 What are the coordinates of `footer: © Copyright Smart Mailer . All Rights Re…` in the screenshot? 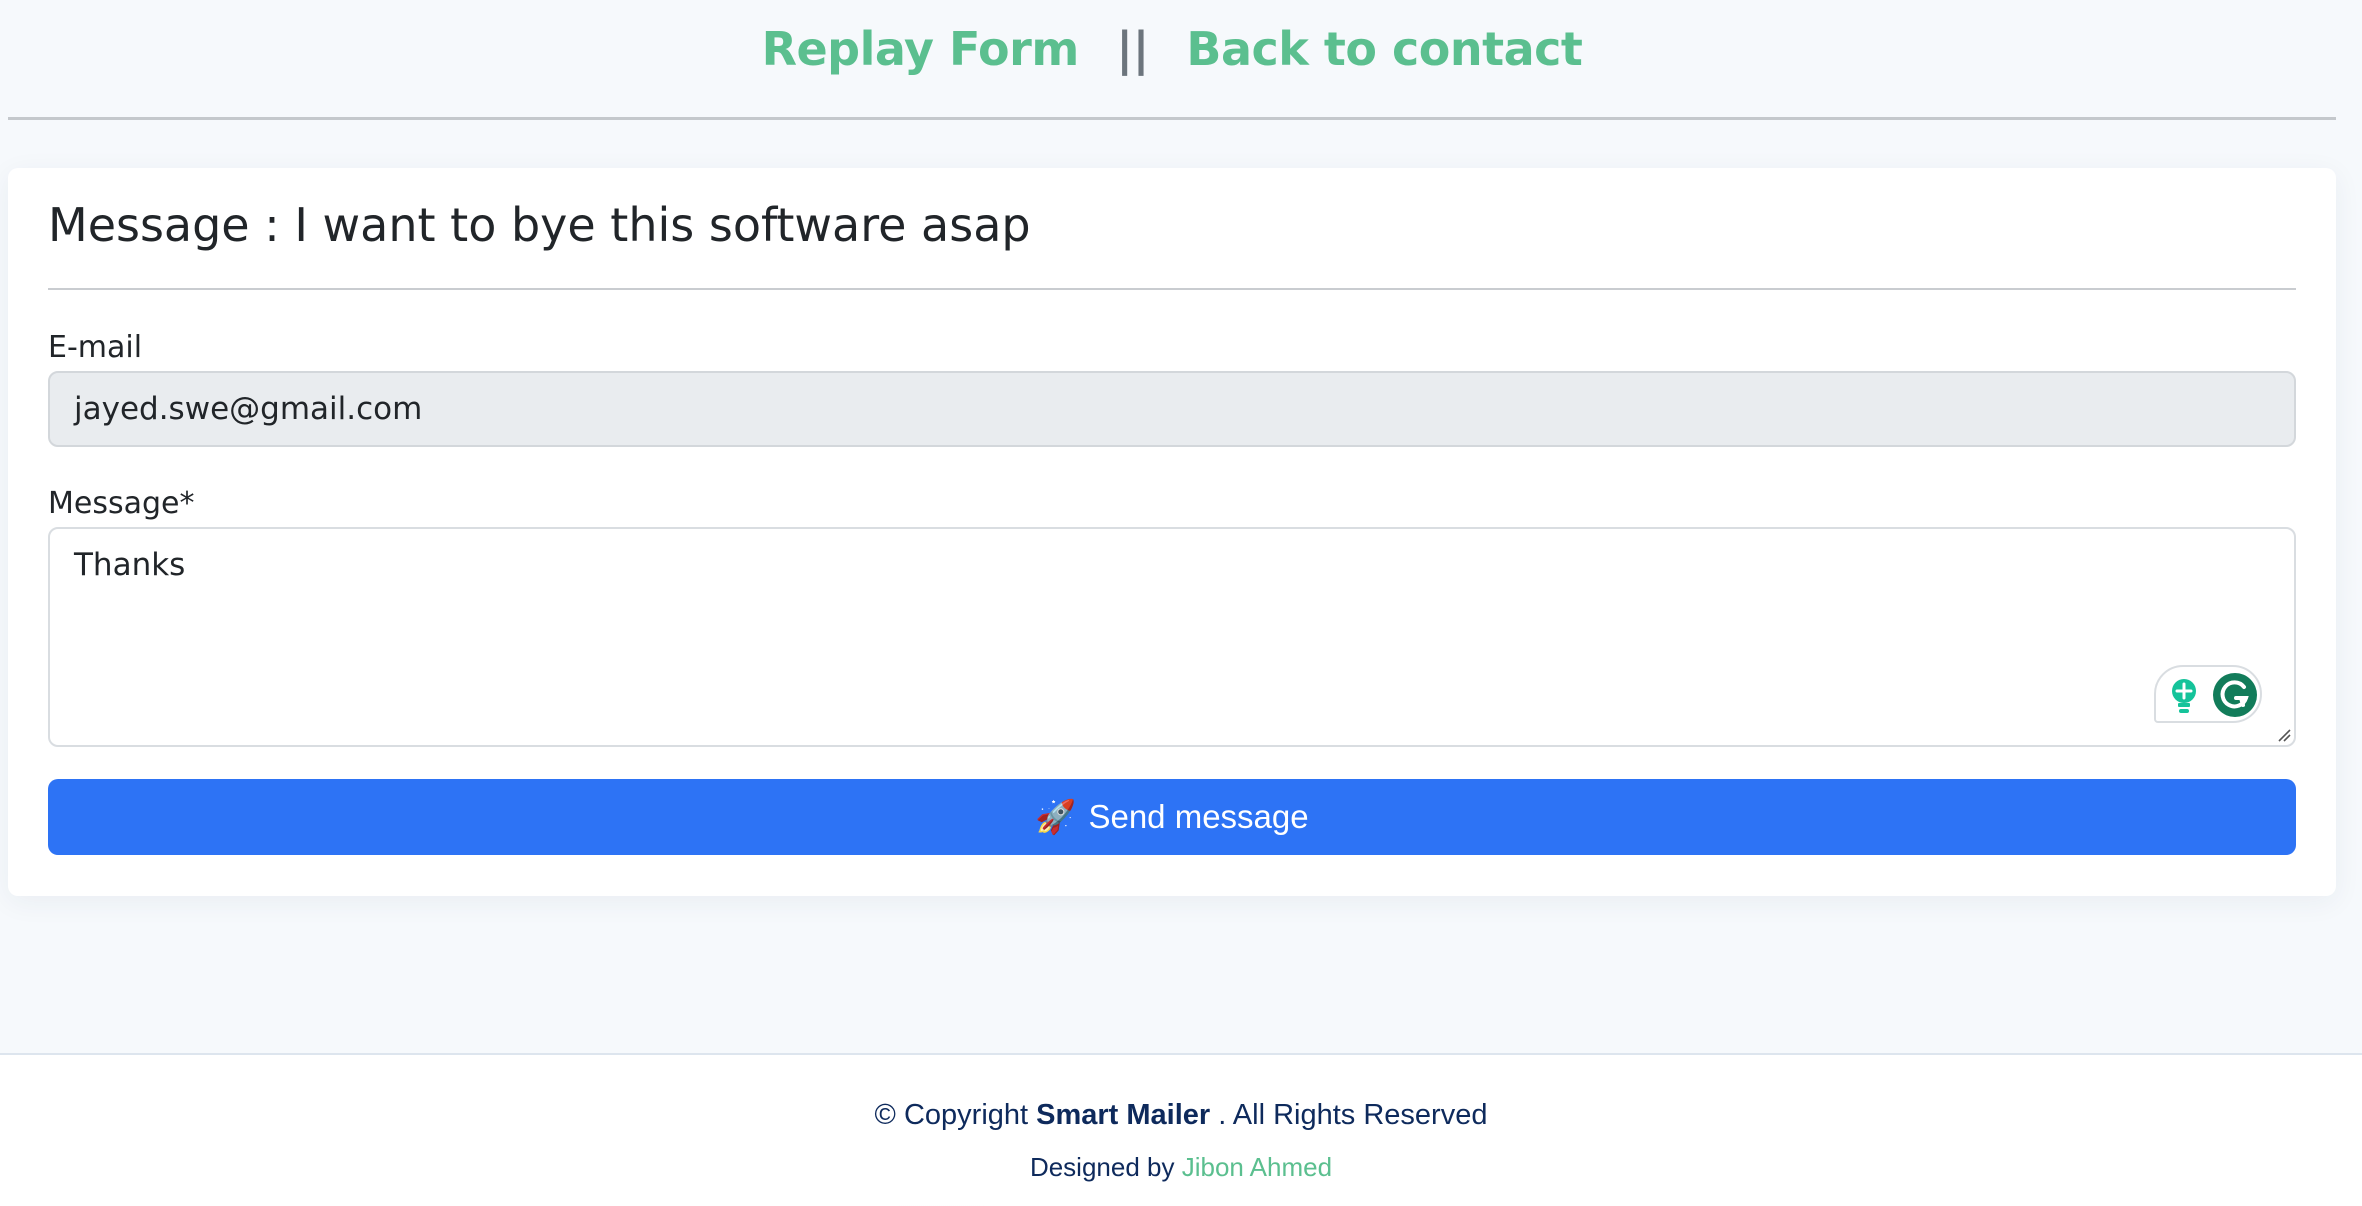 It's located at (1181, 1130).